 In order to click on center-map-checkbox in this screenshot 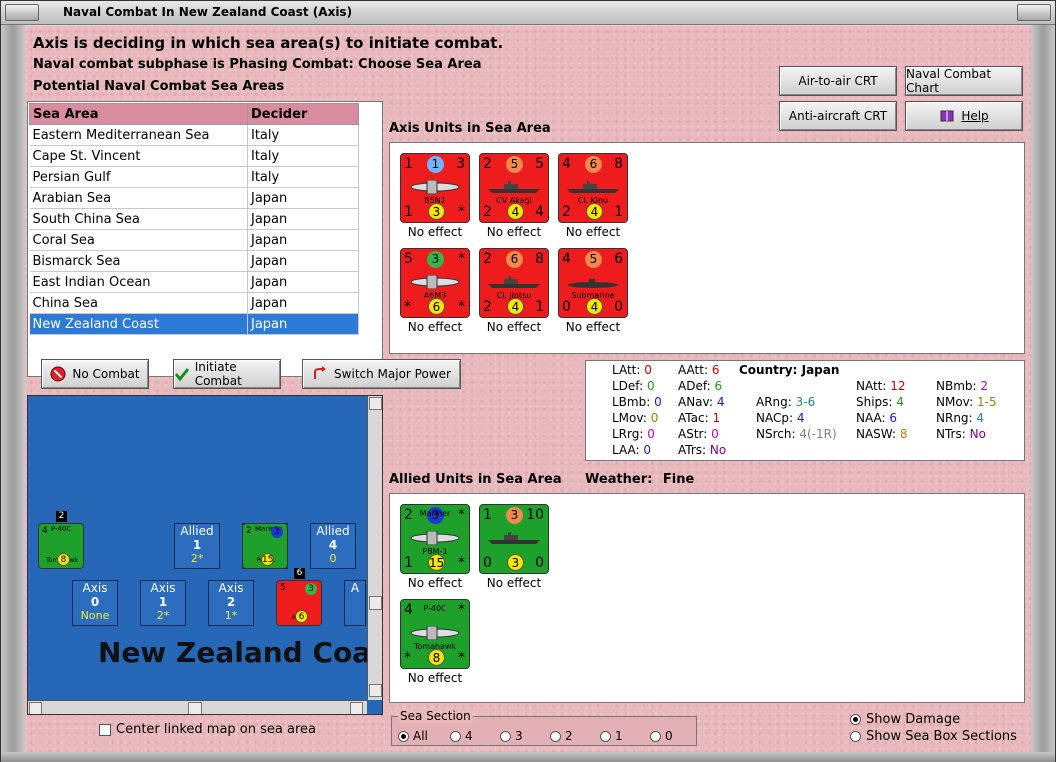, I will do `click(105, 729)`.